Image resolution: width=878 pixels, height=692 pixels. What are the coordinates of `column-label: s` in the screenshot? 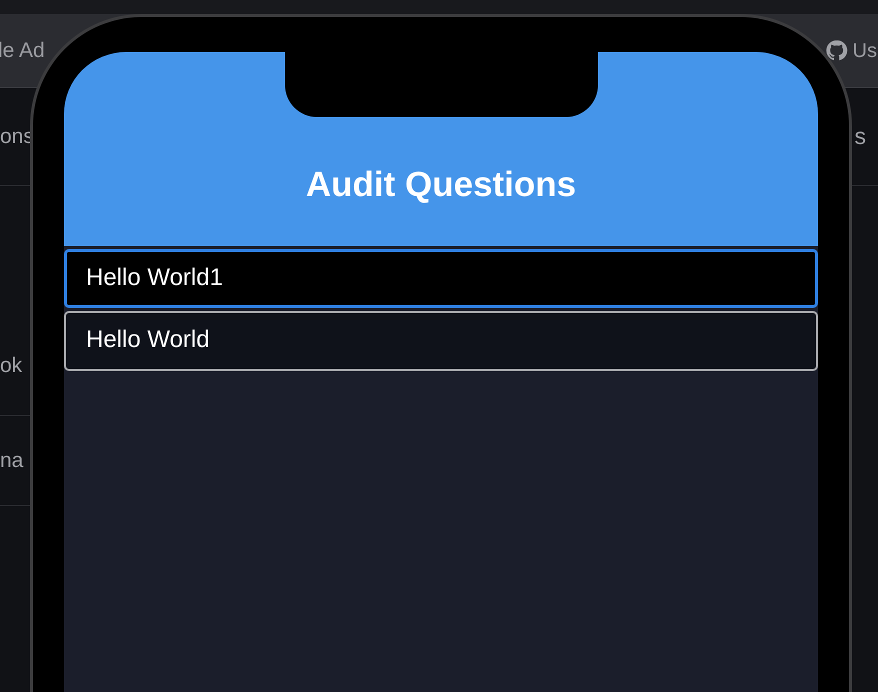 It's located at (860, 137).